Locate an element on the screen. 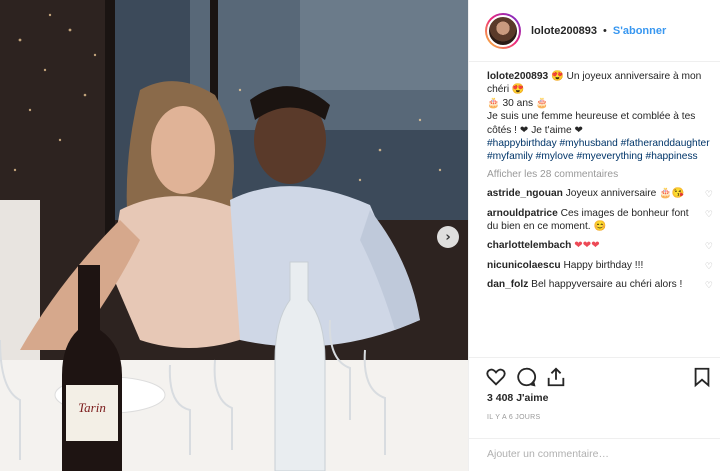  comment-username: astride_ngouan is located at coordinates (525, 193).